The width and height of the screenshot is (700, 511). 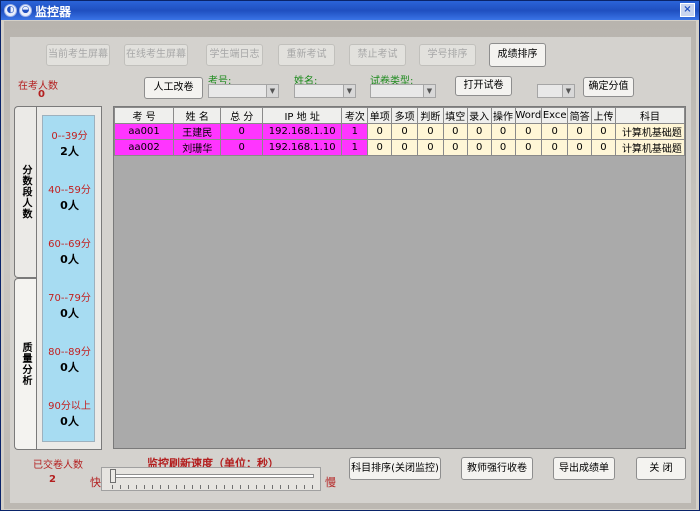 I want to click on score-band-range: 80--89分, so click(x=69, y=352).